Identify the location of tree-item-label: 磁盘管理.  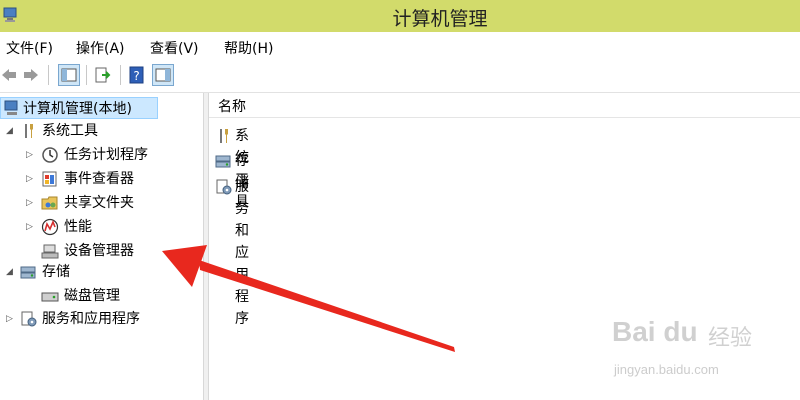
(92, 296).